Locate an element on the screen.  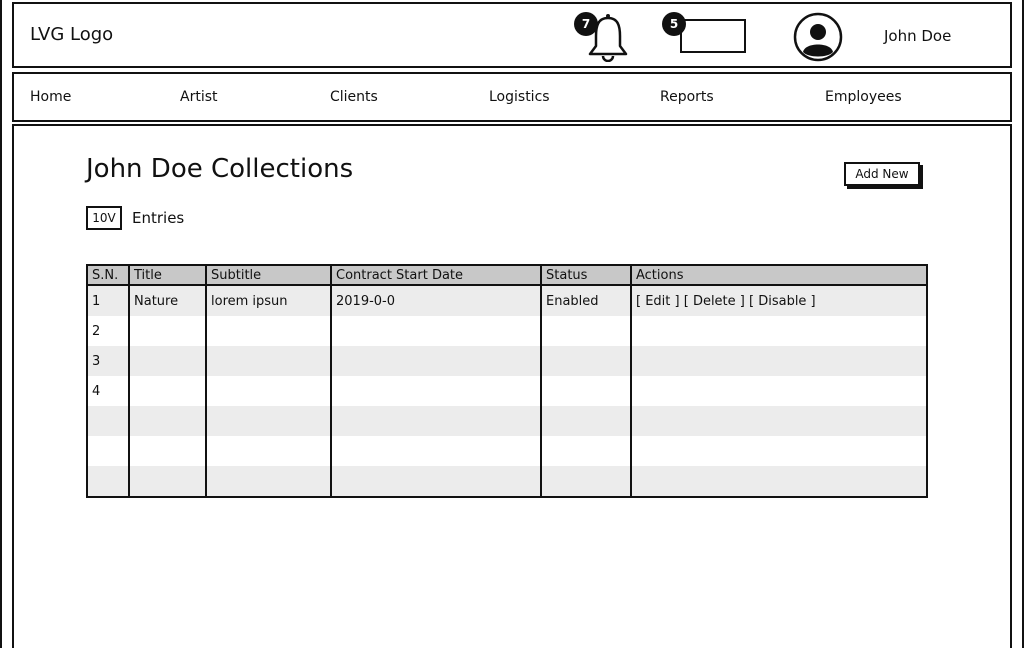
column-header: Subtitle is located at coordinates (268, 275).